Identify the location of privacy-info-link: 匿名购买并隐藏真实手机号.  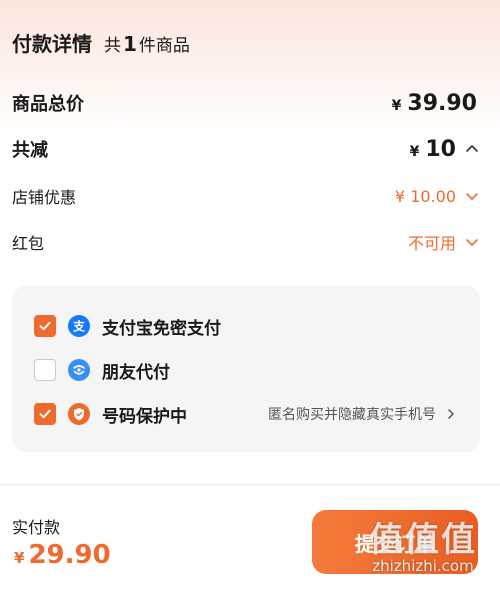
(363, 414).